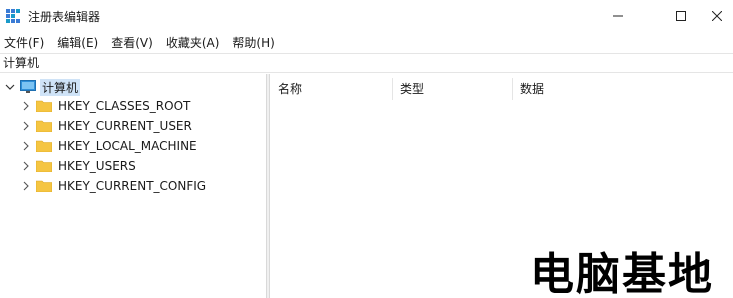 The width and height of the screenshot is (733, 298). I want to click on tree-item-label: HKEY_CURRENT_CONFIG, so click(132, 186).